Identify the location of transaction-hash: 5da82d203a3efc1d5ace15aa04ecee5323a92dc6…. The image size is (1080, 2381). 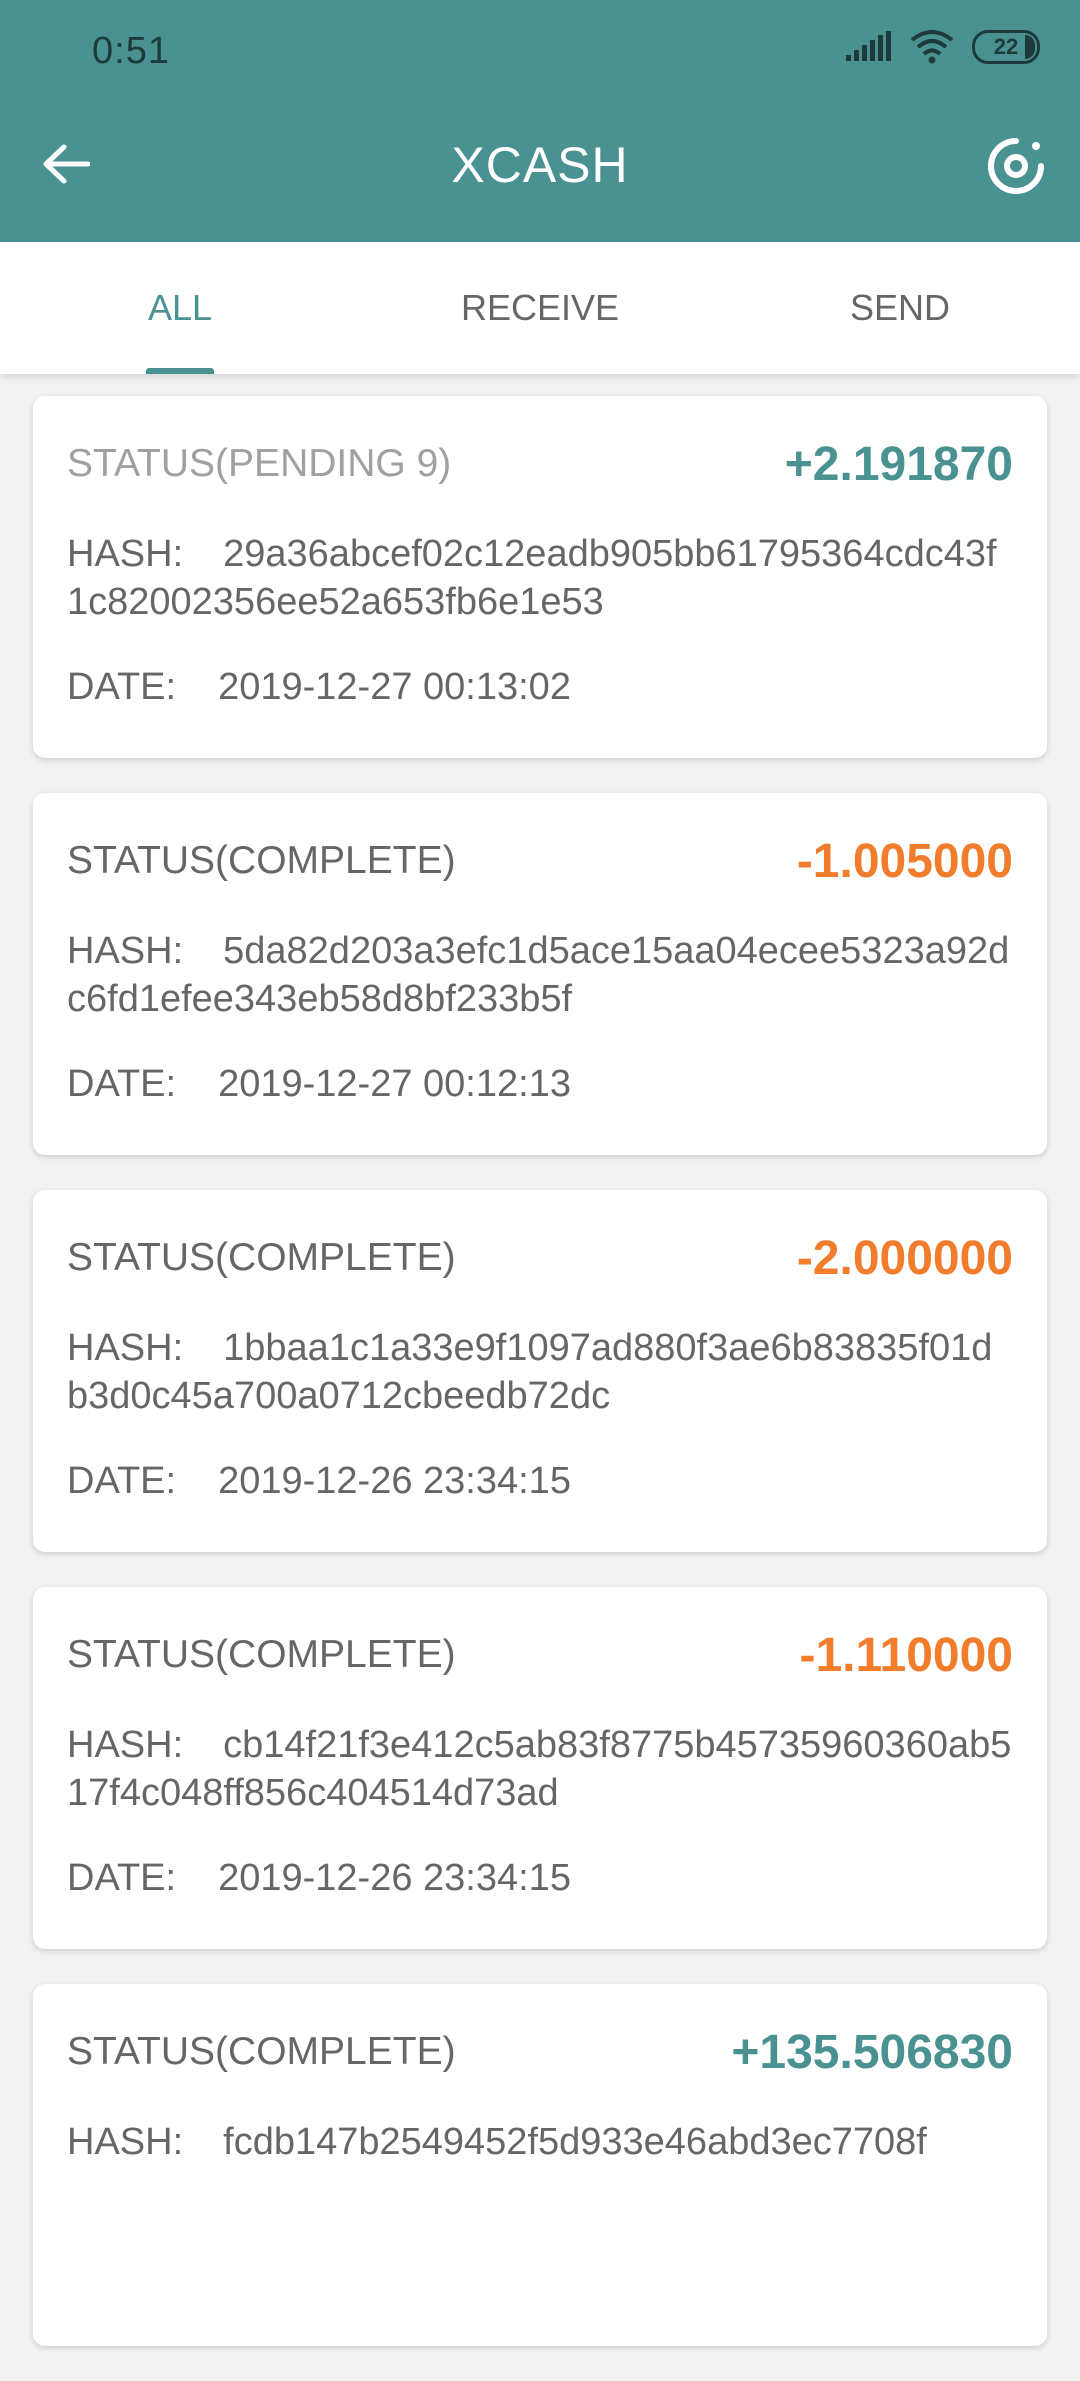
(538, 975).